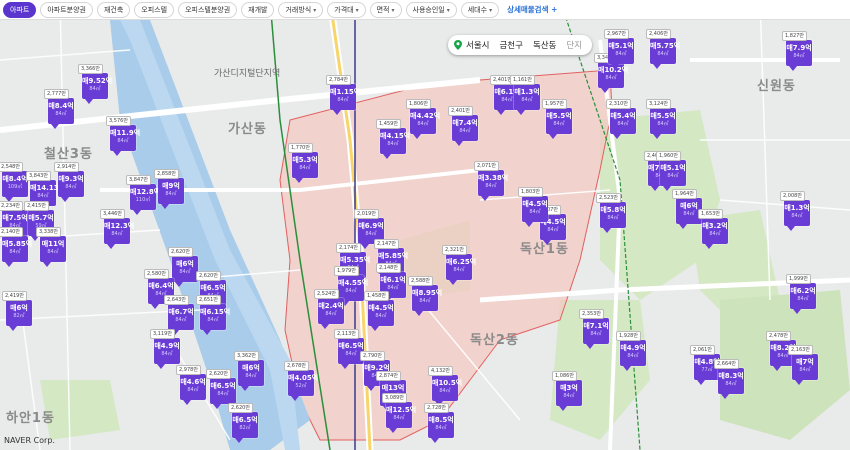 Image resolution: width=850 pixels, height=450 pixels. What do you see at coordinates (726, 364) in the screenshot?
I see `price-per-pyeong: 2,664만` at bounding box center [726, 364].